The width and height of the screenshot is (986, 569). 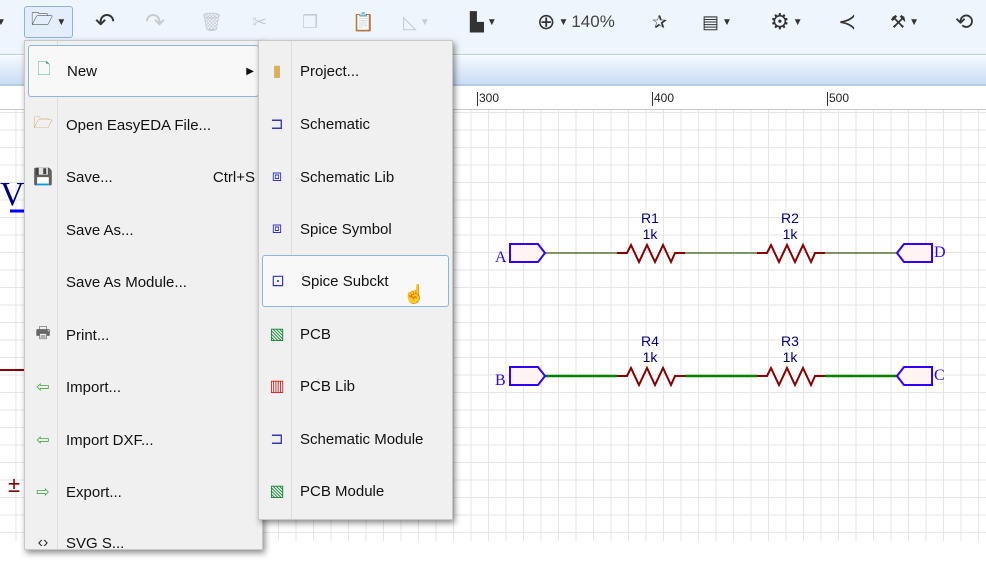 What do you see at coordinates (310, 22) in the screenshot?
I see `copy-button: ❐` at bounding box center [310, 22].